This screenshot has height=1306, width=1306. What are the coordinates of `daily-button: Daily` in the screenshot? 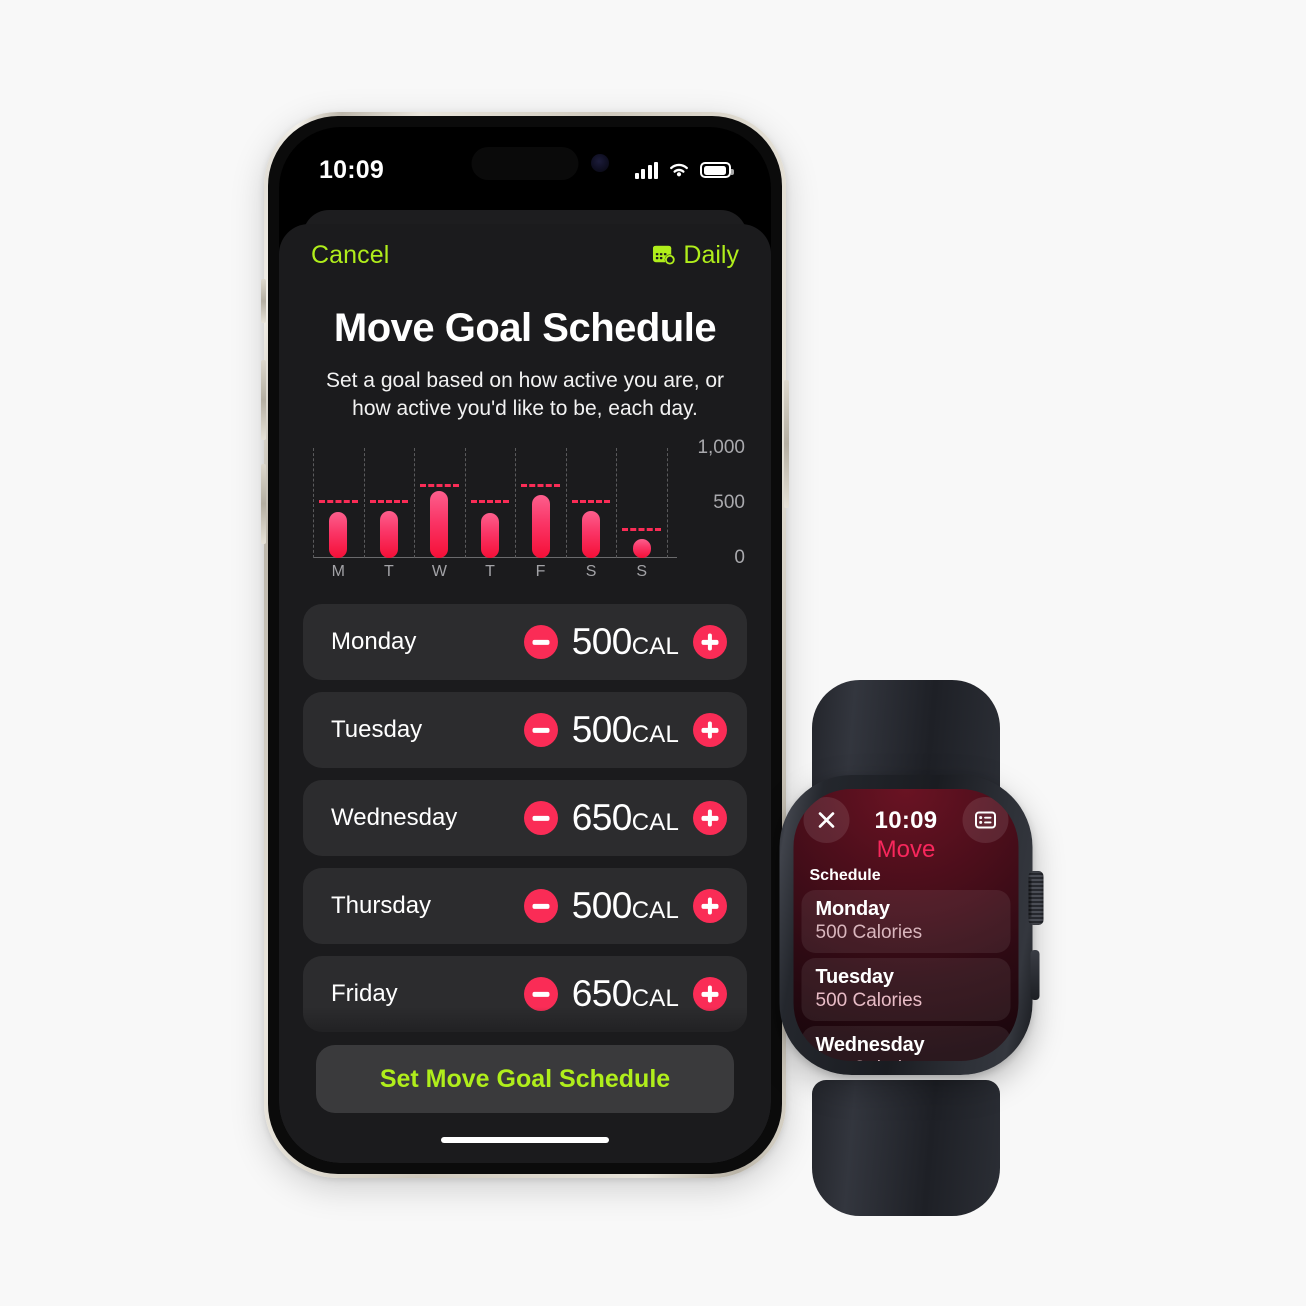 It's located at (695, 255).